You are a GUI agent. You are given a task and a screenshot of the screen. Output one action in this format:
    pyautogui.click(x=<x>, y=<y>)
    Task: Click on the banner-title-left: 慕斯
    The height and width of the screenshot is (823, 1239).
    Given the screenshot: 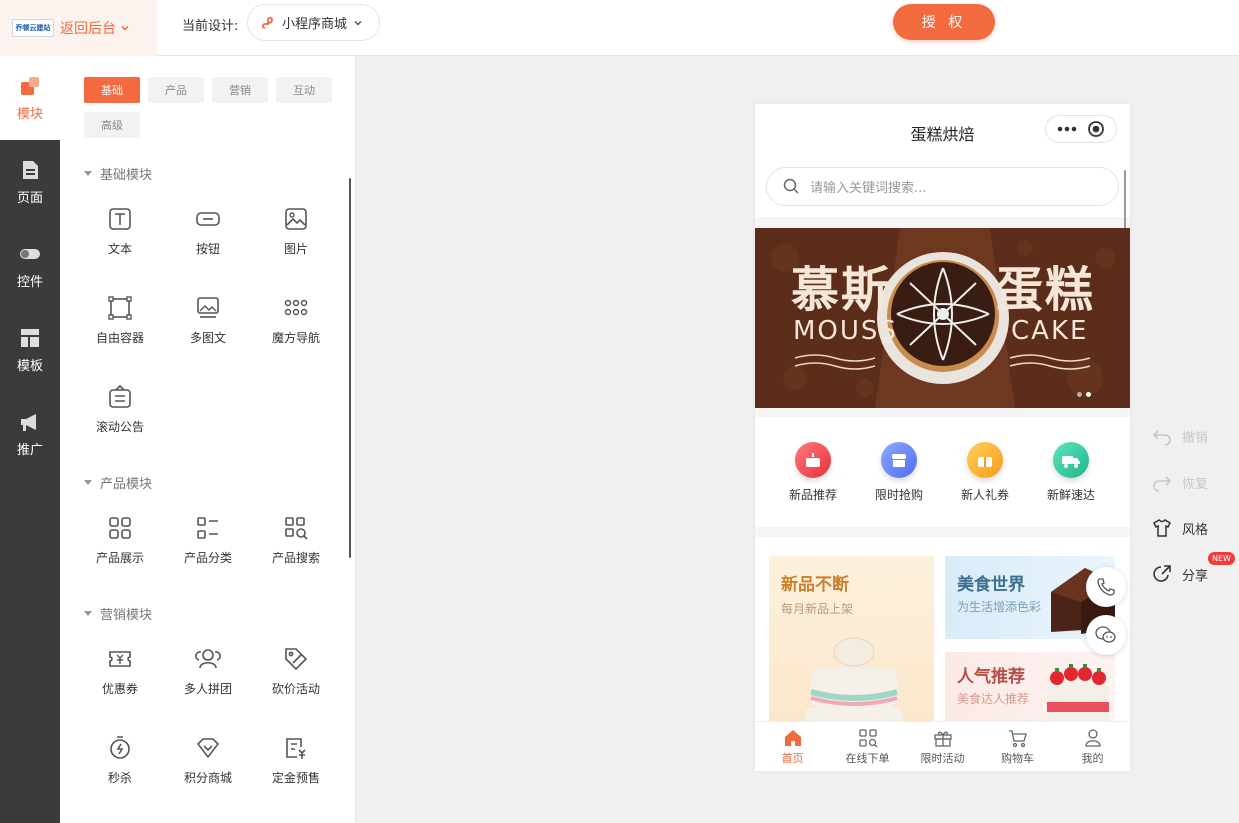 What is the action you would take?
    pyautogui.click(x=841, y=290)
    